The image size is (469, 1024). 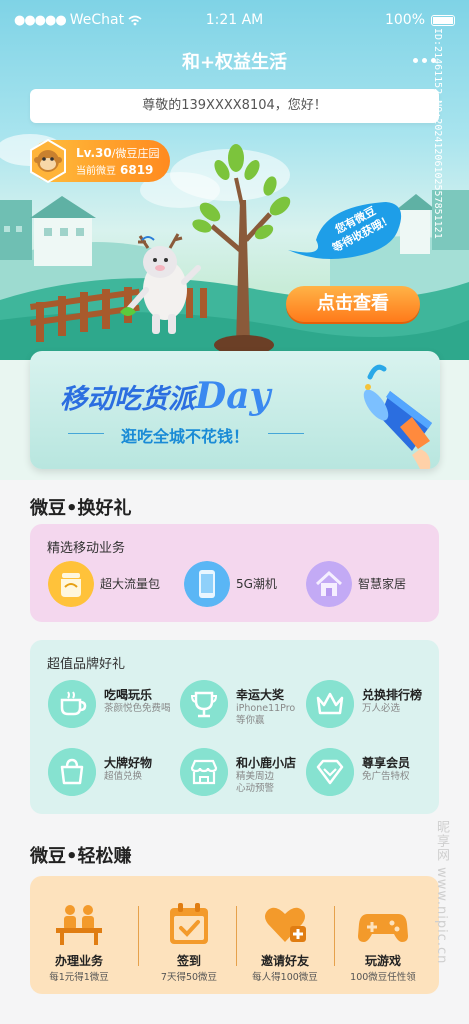 I want to click on heart-plus-icon, so click(x=285, y=924).